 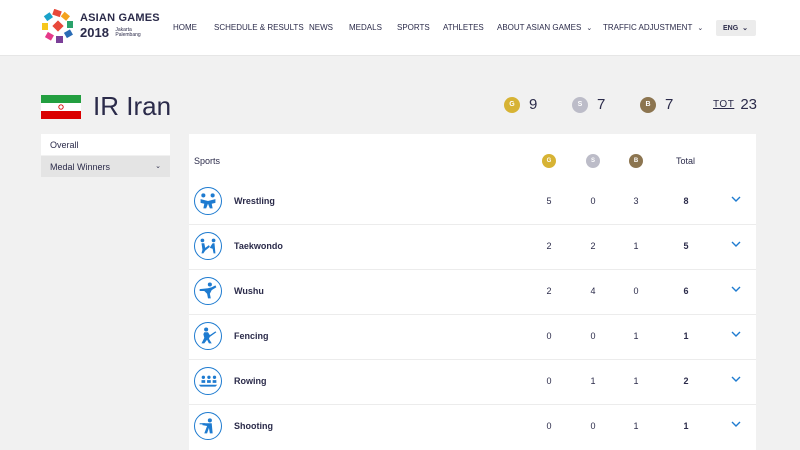 What do you see at coordinates (208, 201) in the screenshot?
I see `wrestling-icon` at bounding box center [208, 201].